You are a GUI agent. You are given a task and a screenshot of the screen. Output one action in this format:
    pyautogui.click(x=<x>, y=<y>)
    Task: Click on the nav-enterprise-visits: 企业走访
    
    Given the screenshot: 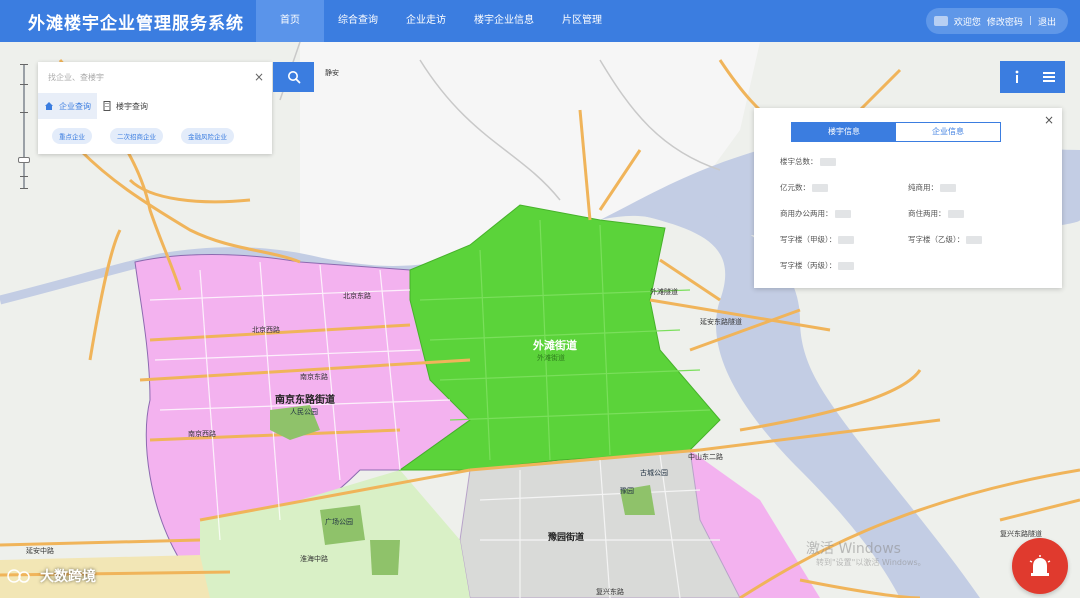 What is the action you would take?
    pyautogui.click(x=426, y=21)
    